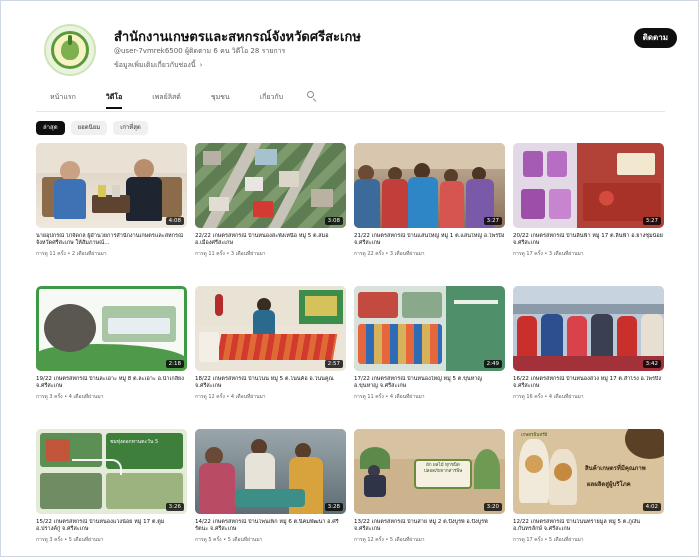  Describe the element at coordinates (230, 397) in the screenshot. I see `video-meta: การดู 12 ครั้ง • 4 เดือนที่ผ่านมา` at that location.